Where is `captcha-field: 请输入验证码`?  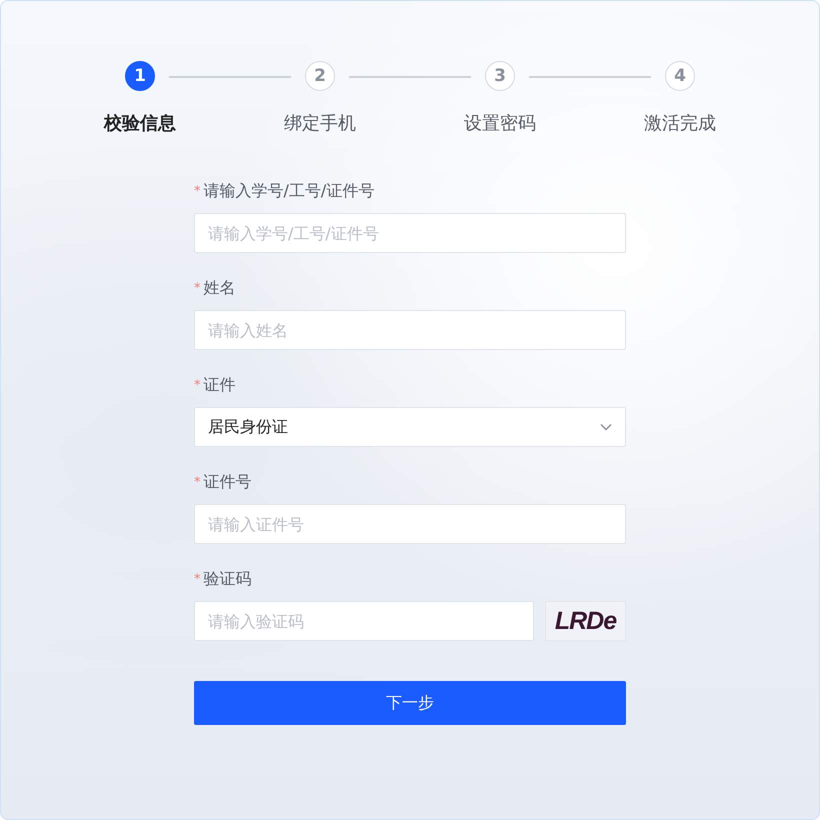
captcha-field: 请输入验证码 is located at coordinates (364, 621).